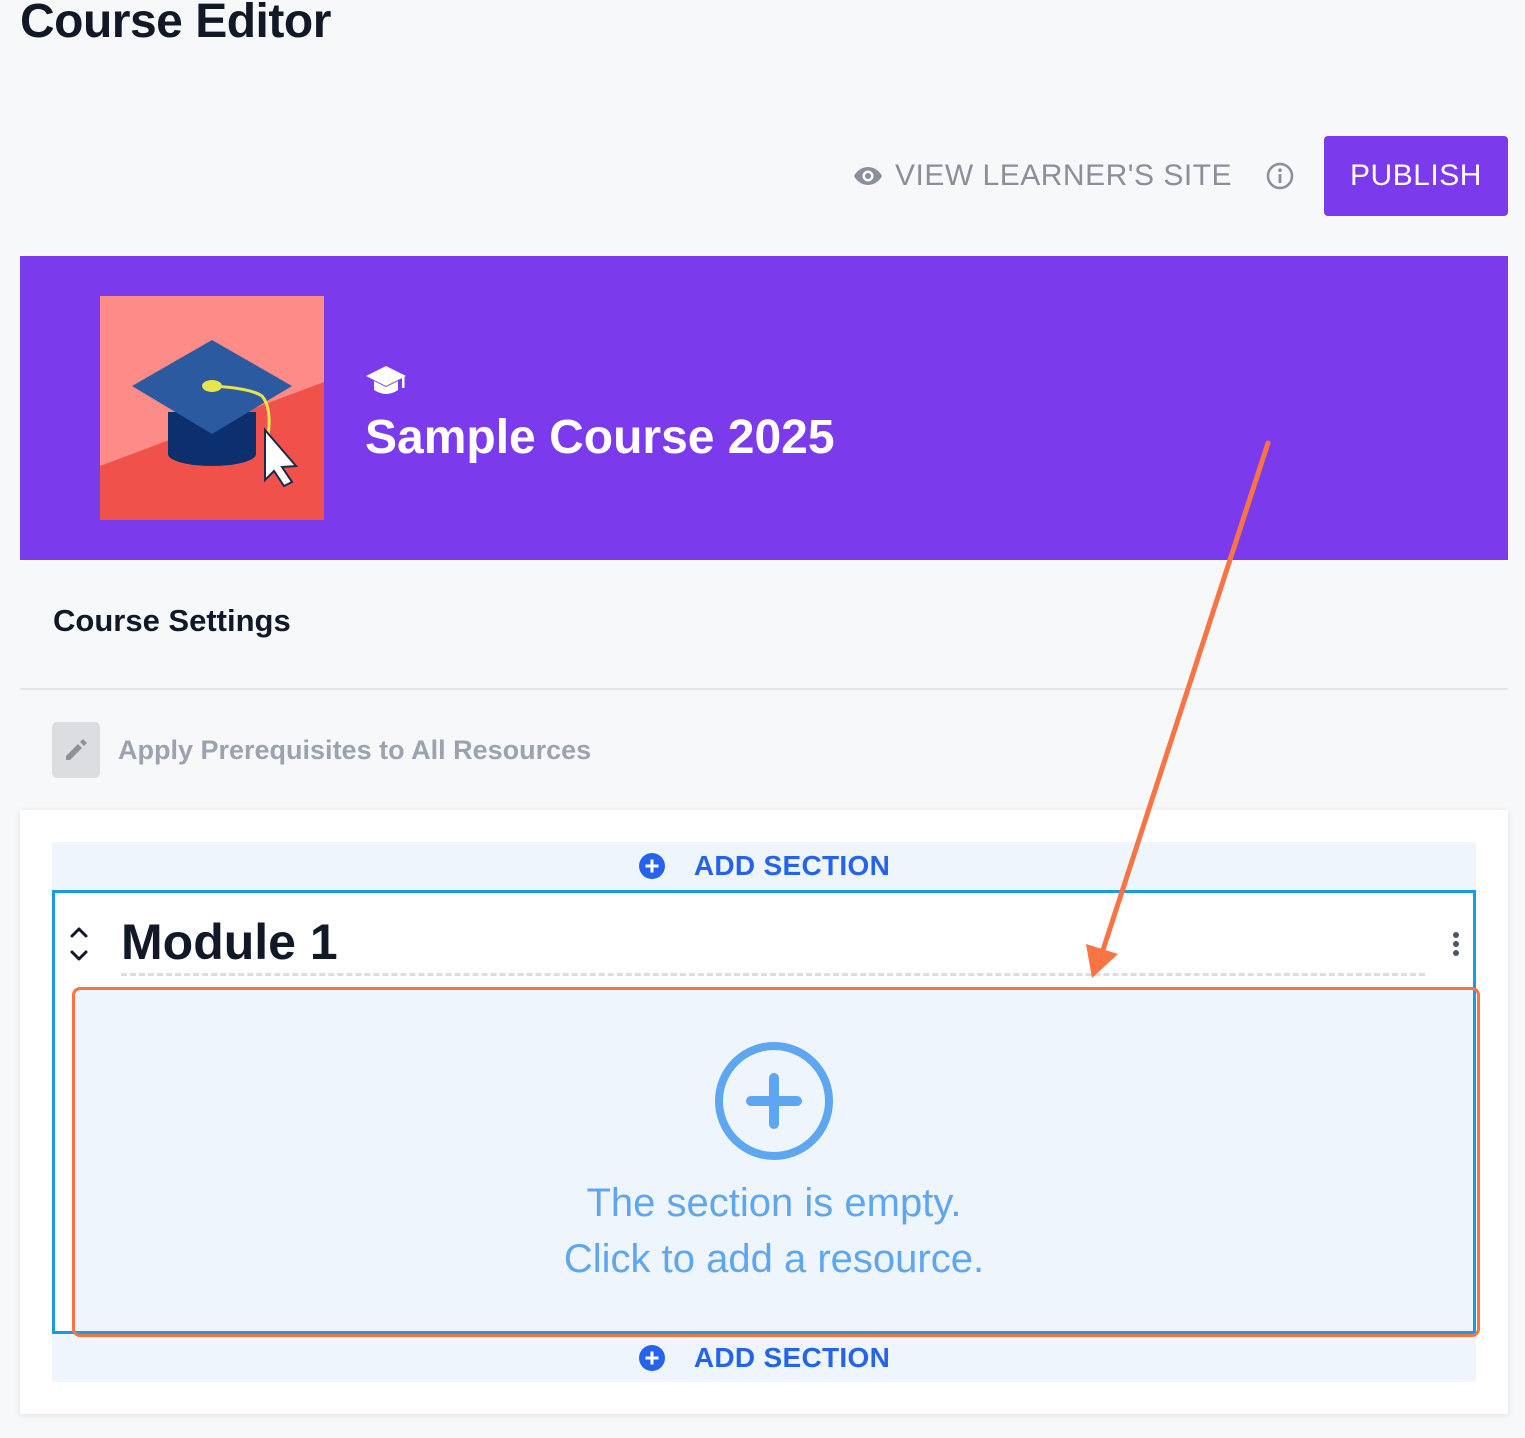 This screenshot has height=1438, width=1525. I want to click on module-title-underline, so click(773, 974).